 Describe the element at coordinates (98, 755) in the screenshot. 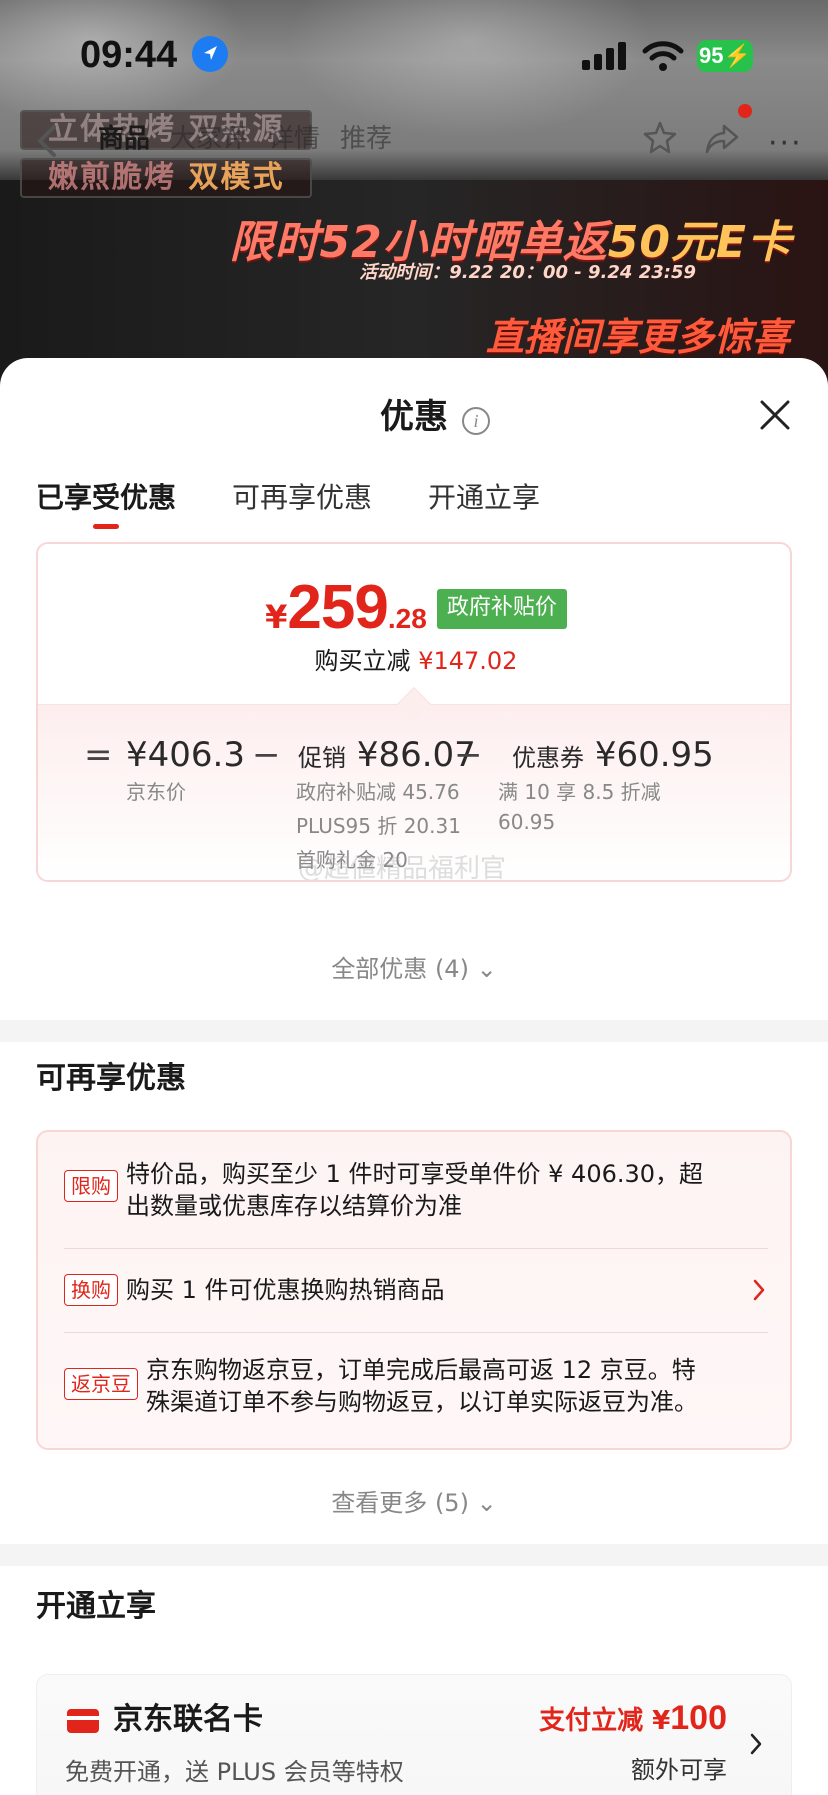

I see `equals-sign: =` at that location.